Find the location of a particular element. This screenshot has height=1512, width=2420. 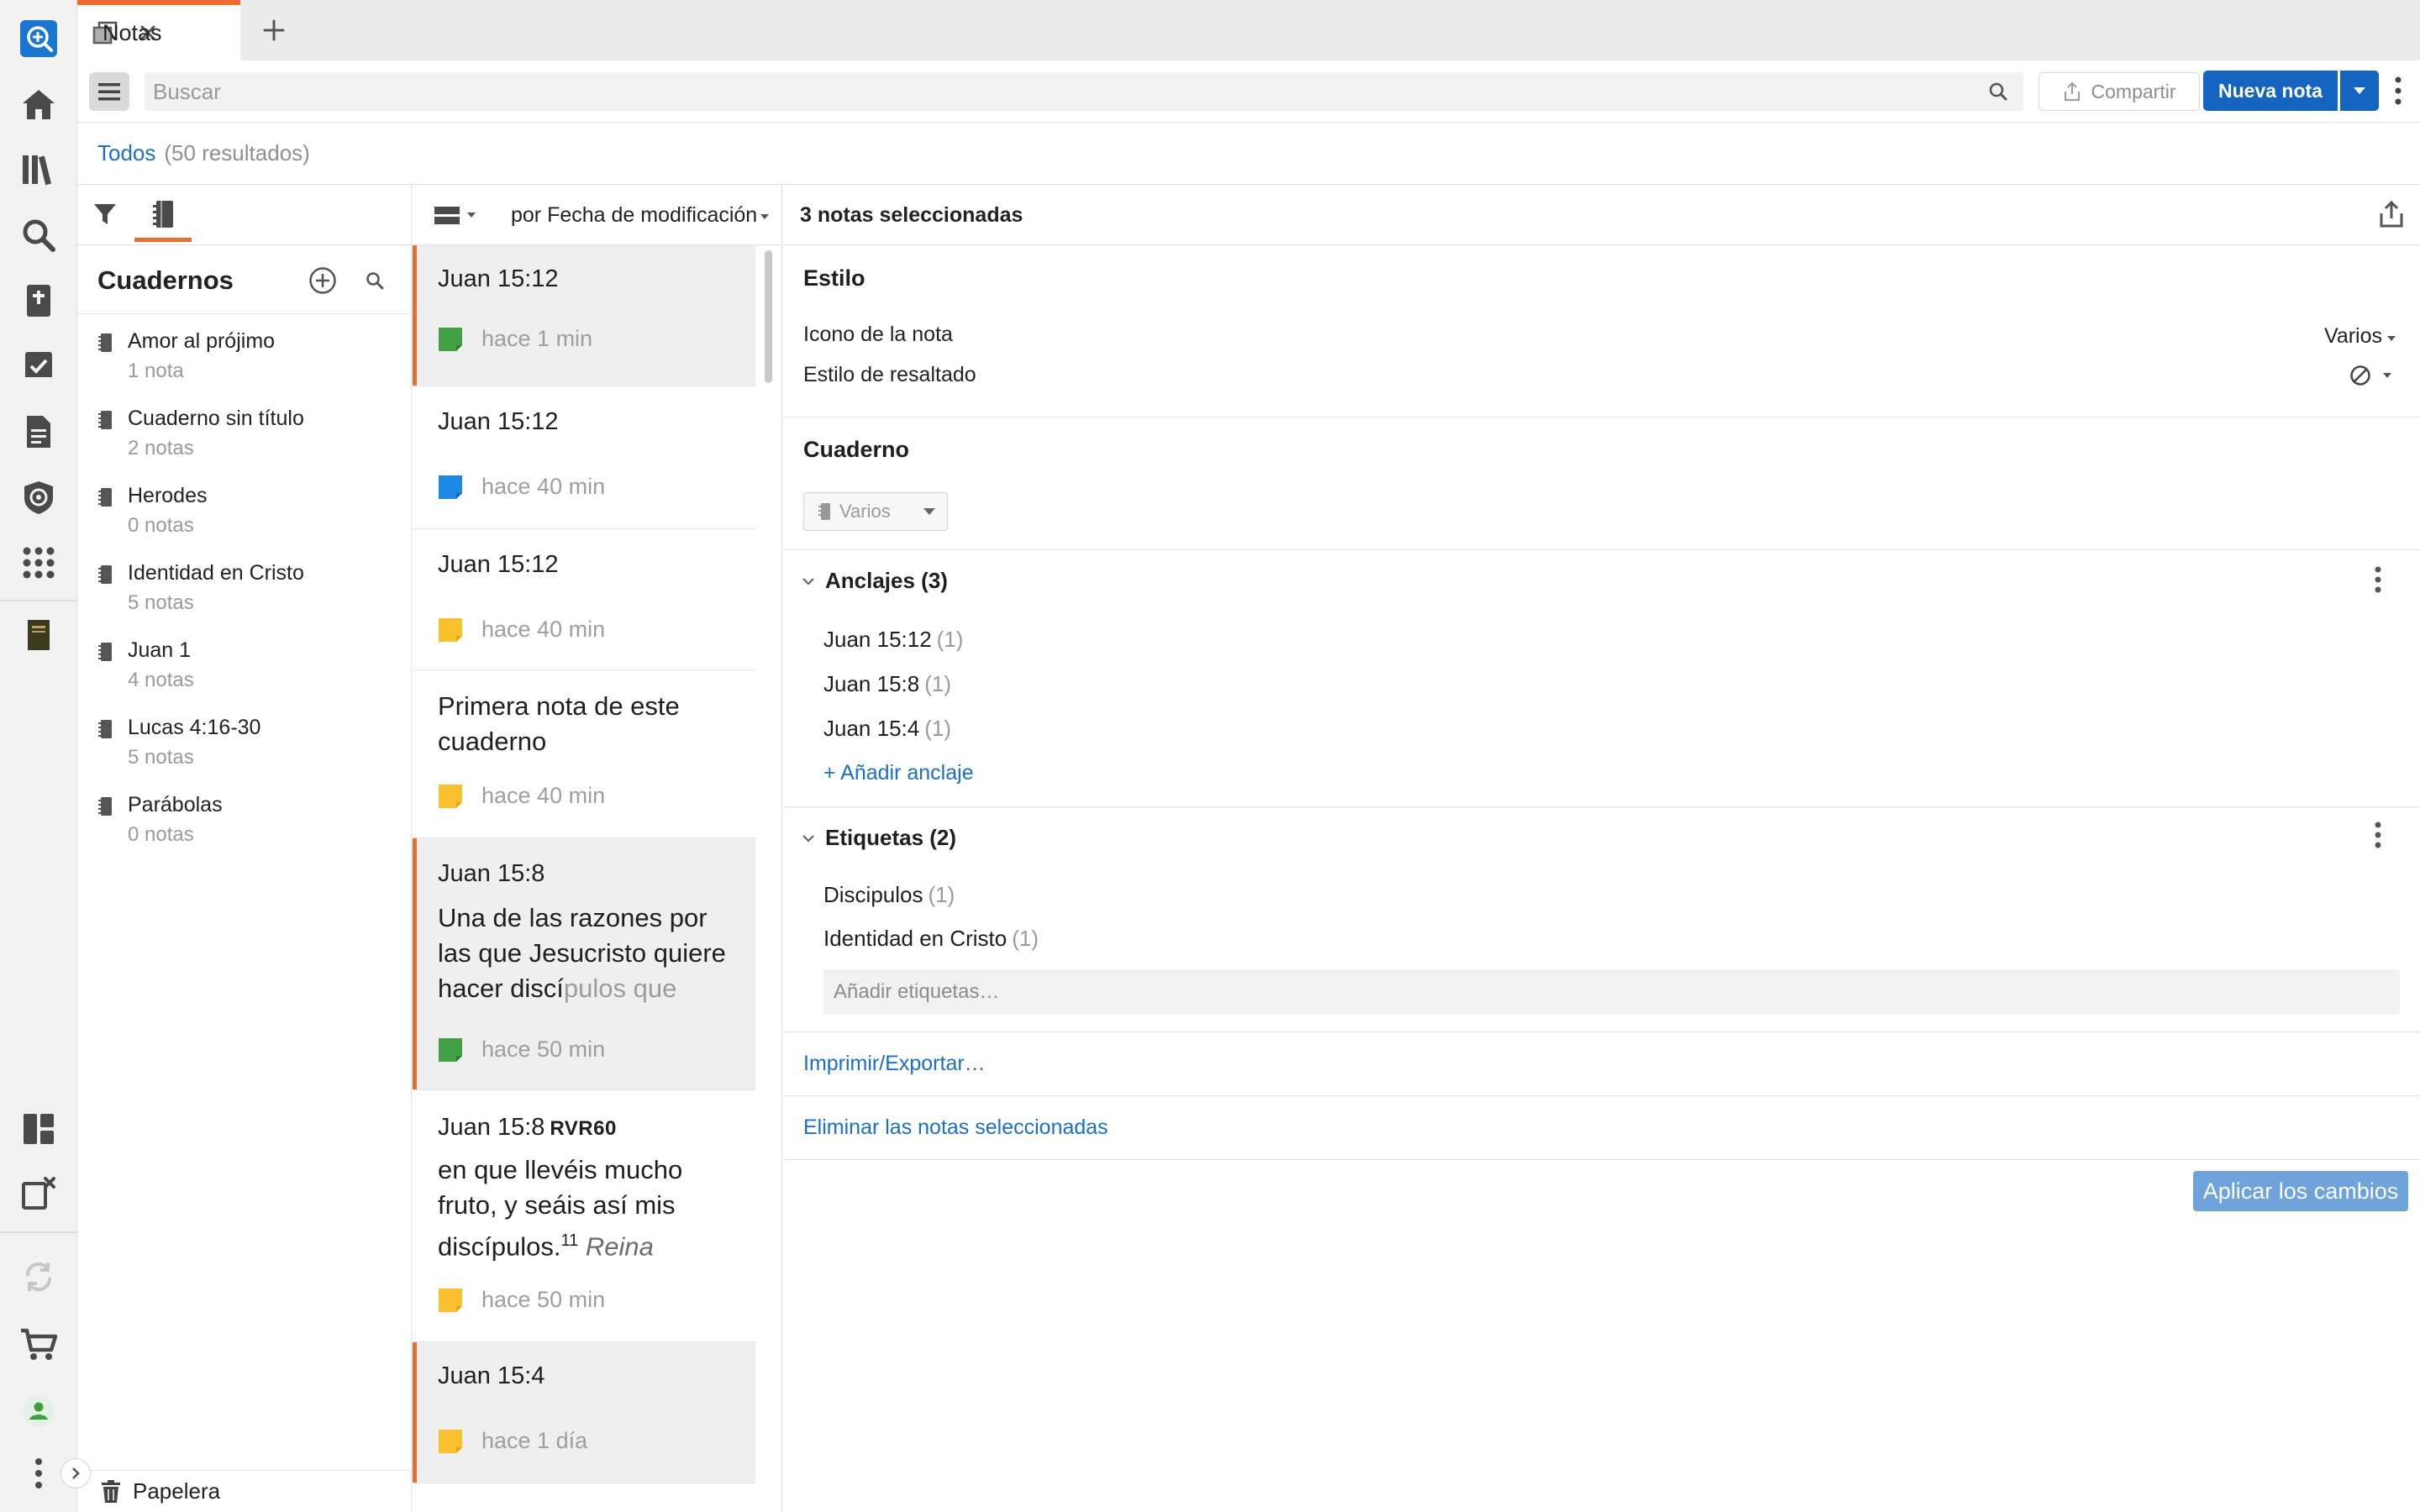

note-icon-dropdown: Varios is located at coordinates (2360, 336).